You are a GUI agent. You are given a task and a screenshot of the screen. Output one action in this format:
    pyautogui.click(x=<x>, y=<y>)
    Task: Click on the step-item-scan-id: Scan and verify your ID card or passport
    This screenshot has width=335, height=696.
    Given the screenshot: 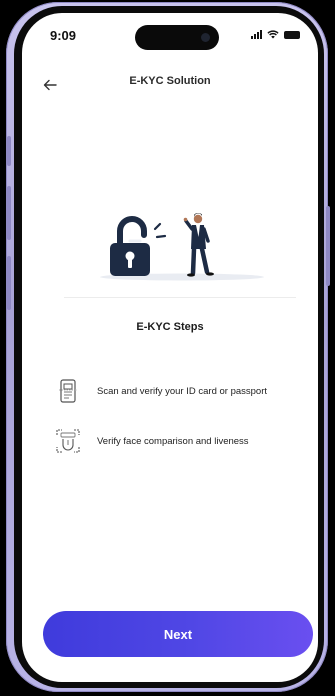 What is the action you would take?
    pyautogui.click(x=161, y=391)
    